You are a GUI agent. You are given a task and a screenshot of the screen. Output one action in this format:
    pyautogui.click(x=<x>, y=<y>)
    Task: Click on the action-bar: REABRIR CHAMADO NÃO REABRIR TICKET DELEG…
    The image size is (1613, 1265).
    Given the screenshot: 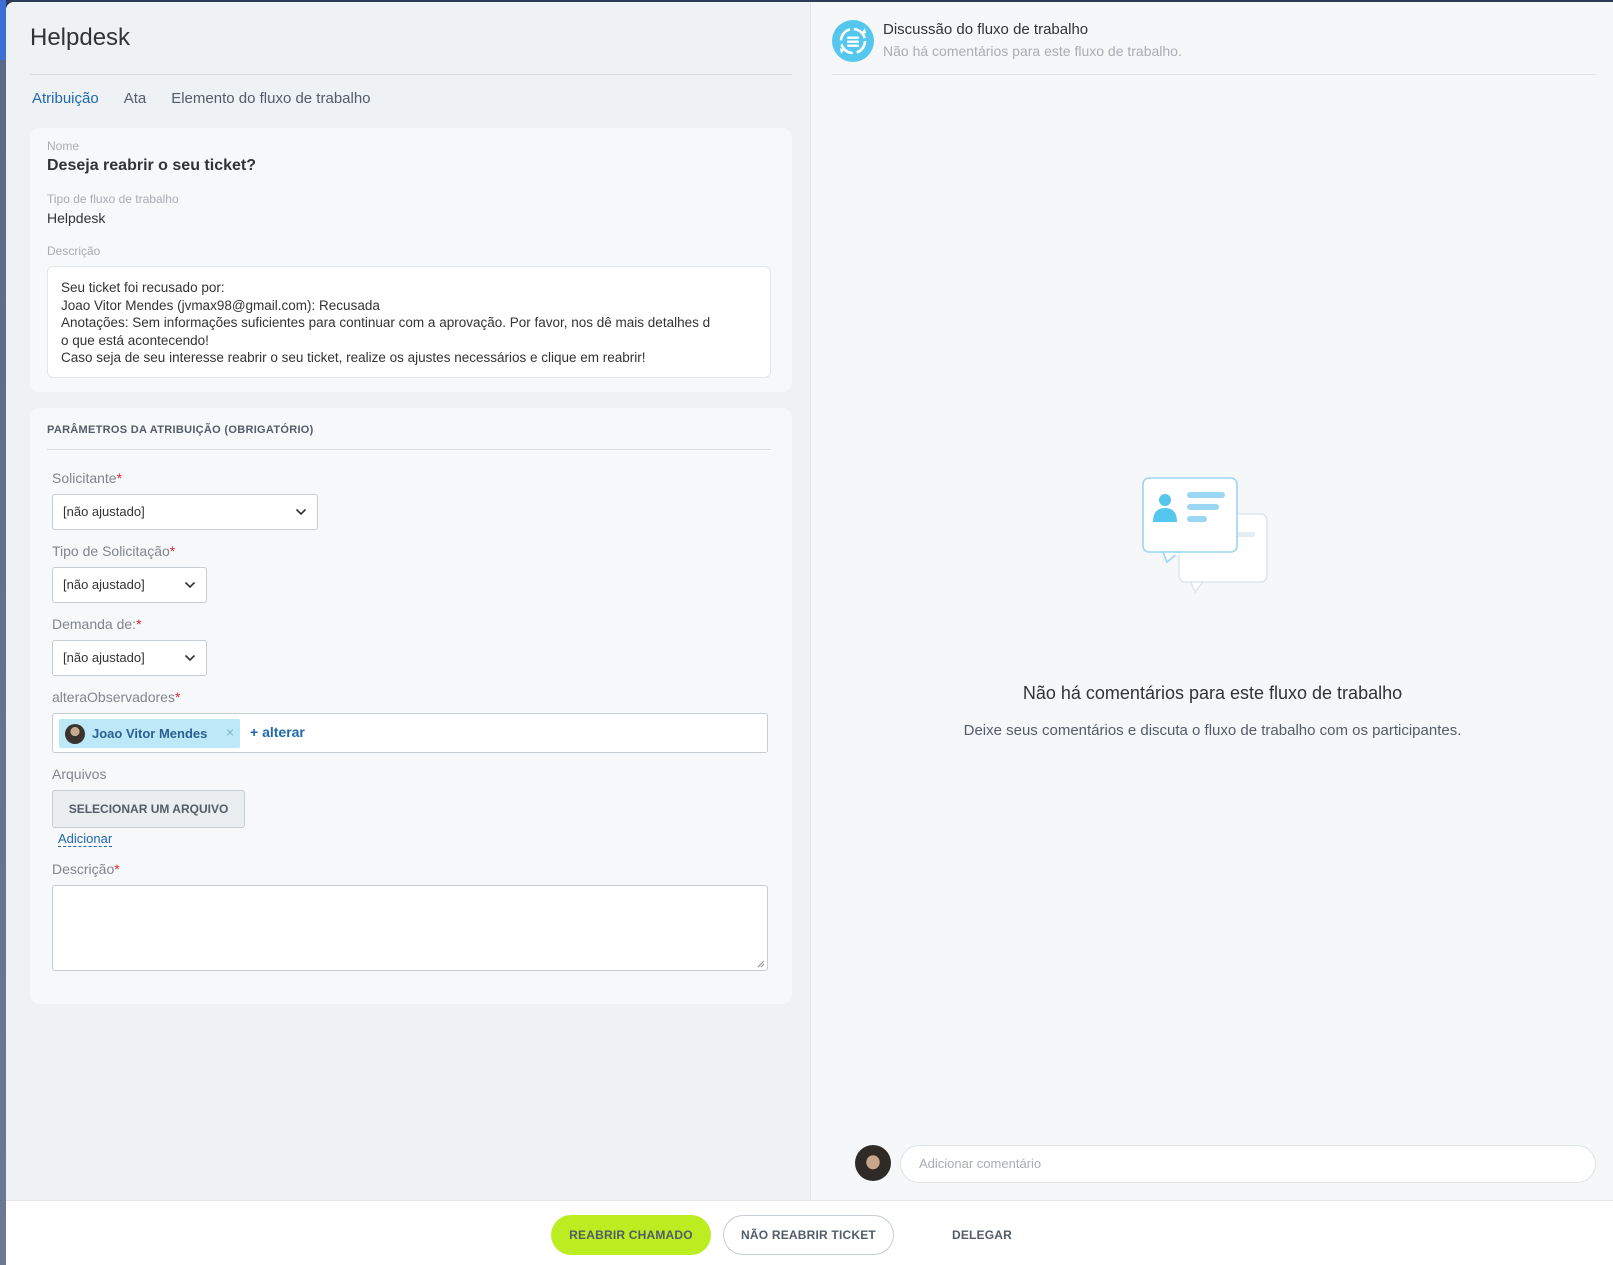 What is the action you would take?
    pyautogui.click(x=809, y=1232)
    